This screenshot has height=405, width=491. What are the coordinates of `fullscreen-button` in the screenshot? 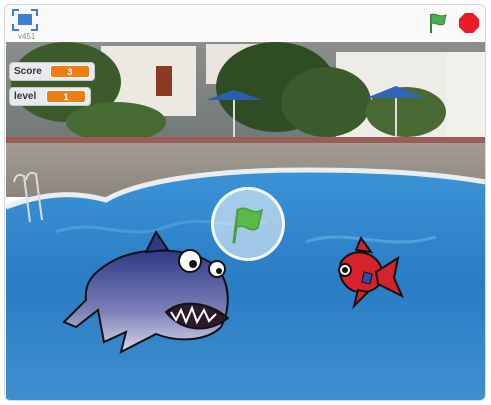 It's located at (25, 20).